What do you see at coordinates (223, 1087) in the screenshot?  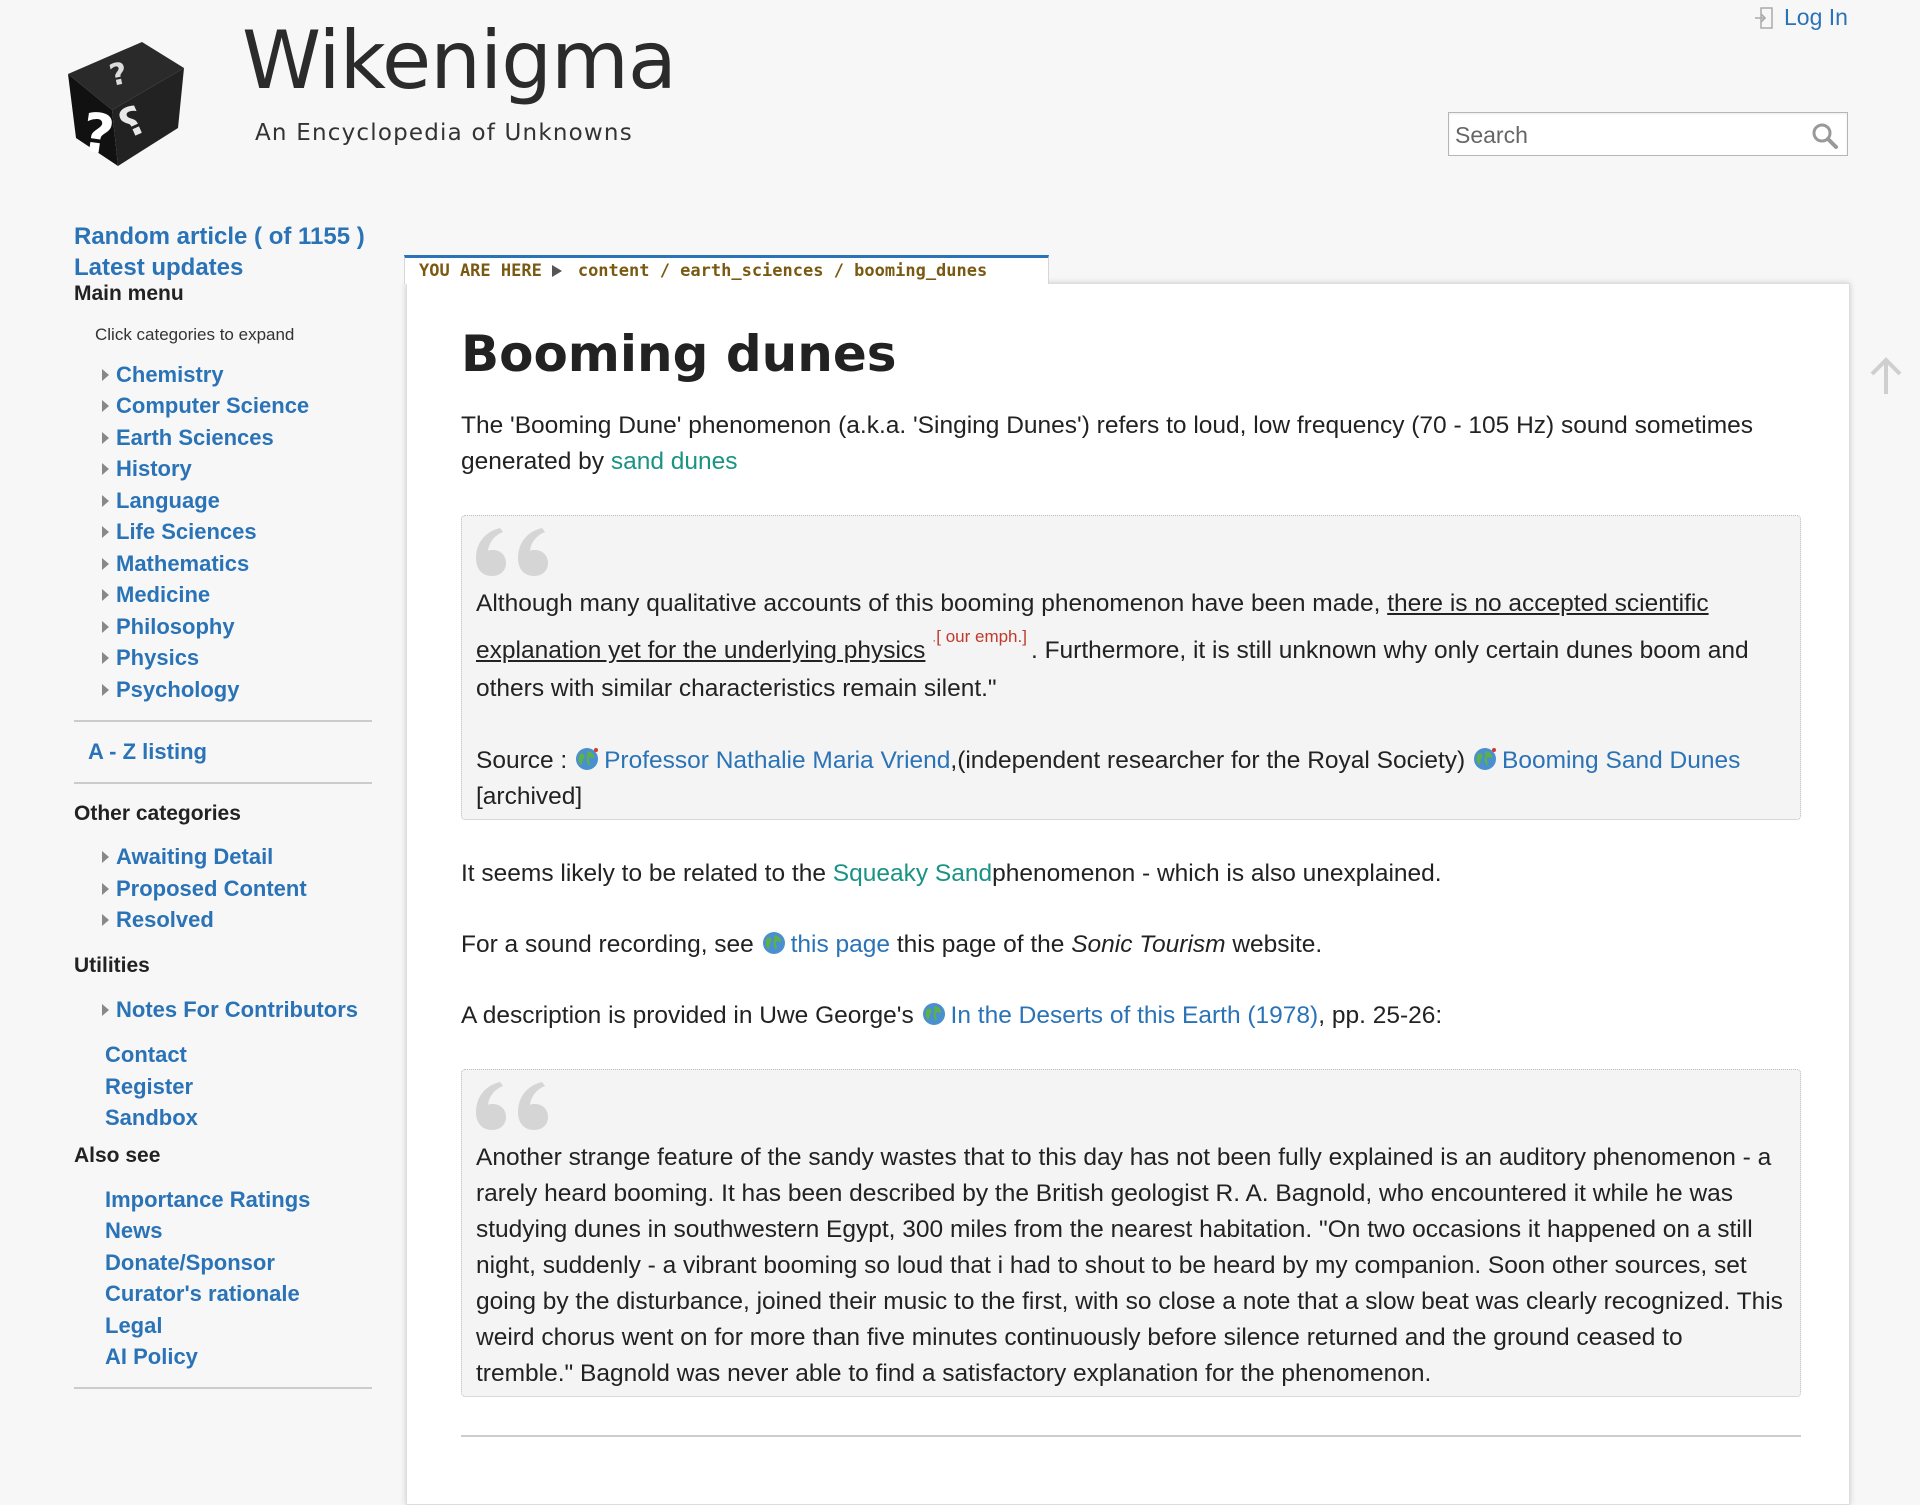 I see `utilities-links: Contact Register Sandbox` at bounding box center [223, 1087].